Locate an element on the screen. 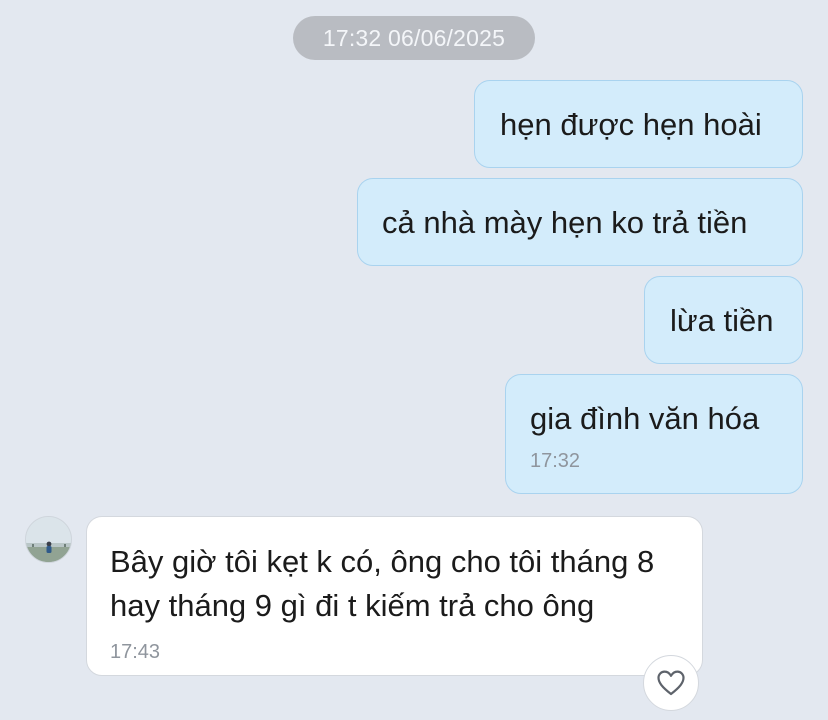 The height and width of the screenshot is (720, 828). outgoing-message: gia đình văn hóa 17:32 is located at coordinates (654, 434).